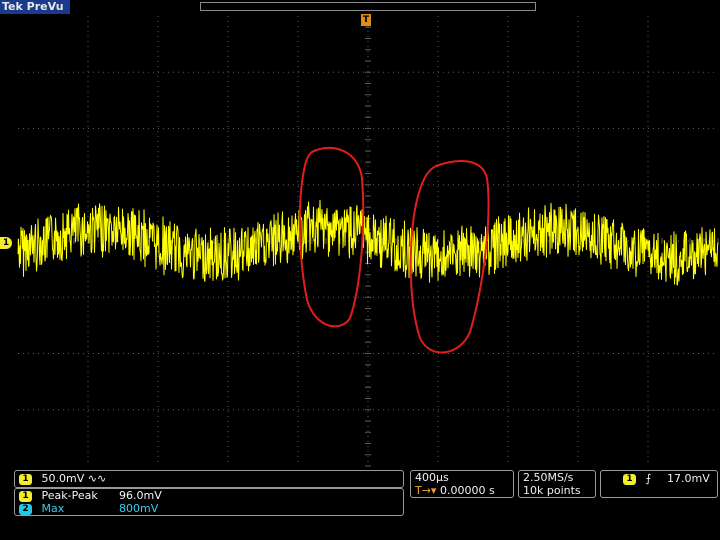 The width and height of the screenshot is (720, 540). Describe the element at coordinates (432, 477) in the screenshot. I see `timebase-scale: 400µs` at that location.